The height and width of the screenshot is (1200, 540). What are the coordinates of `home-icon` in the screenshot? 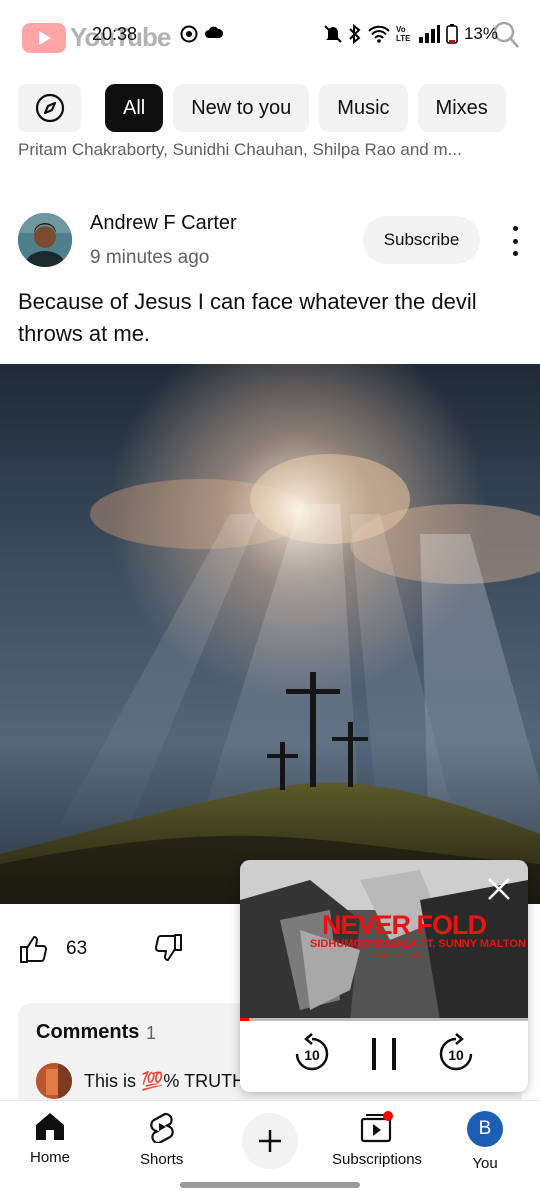 It's located at (50, 1126).